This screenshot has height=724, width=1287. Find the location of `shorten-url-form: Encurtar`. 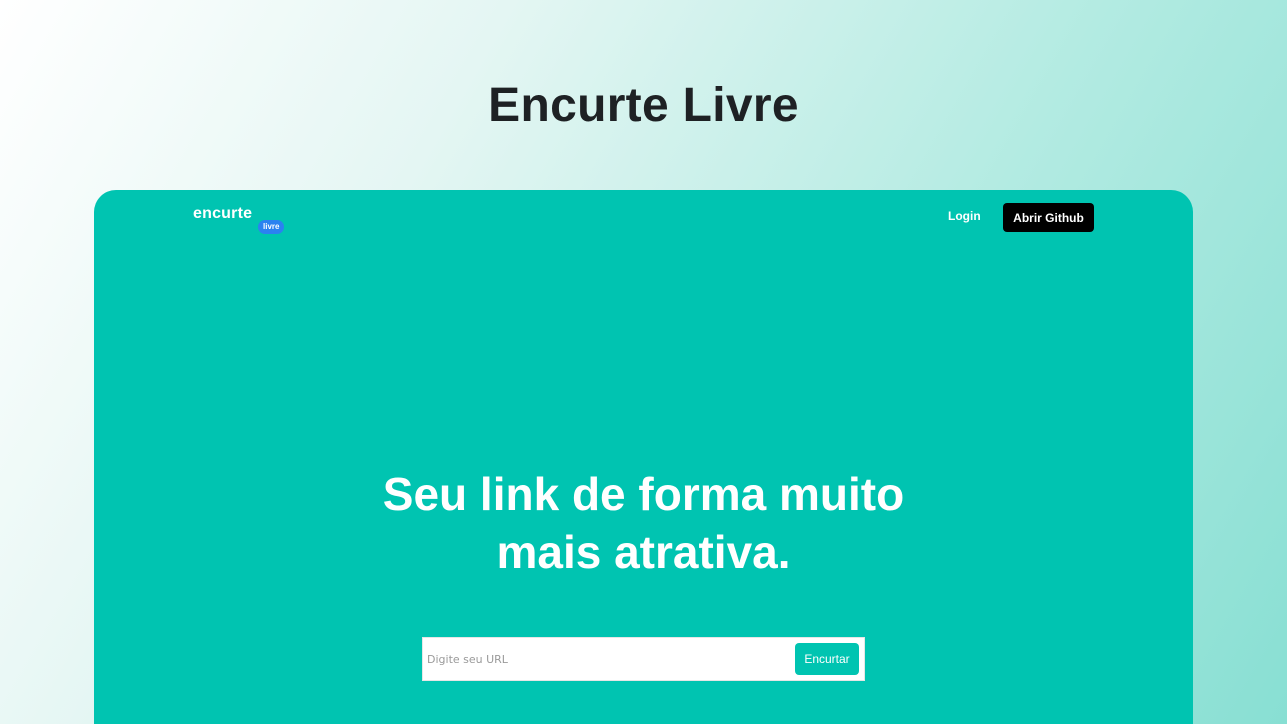

shorten-url-form: Encurtar is located at coordinates (643, 659).